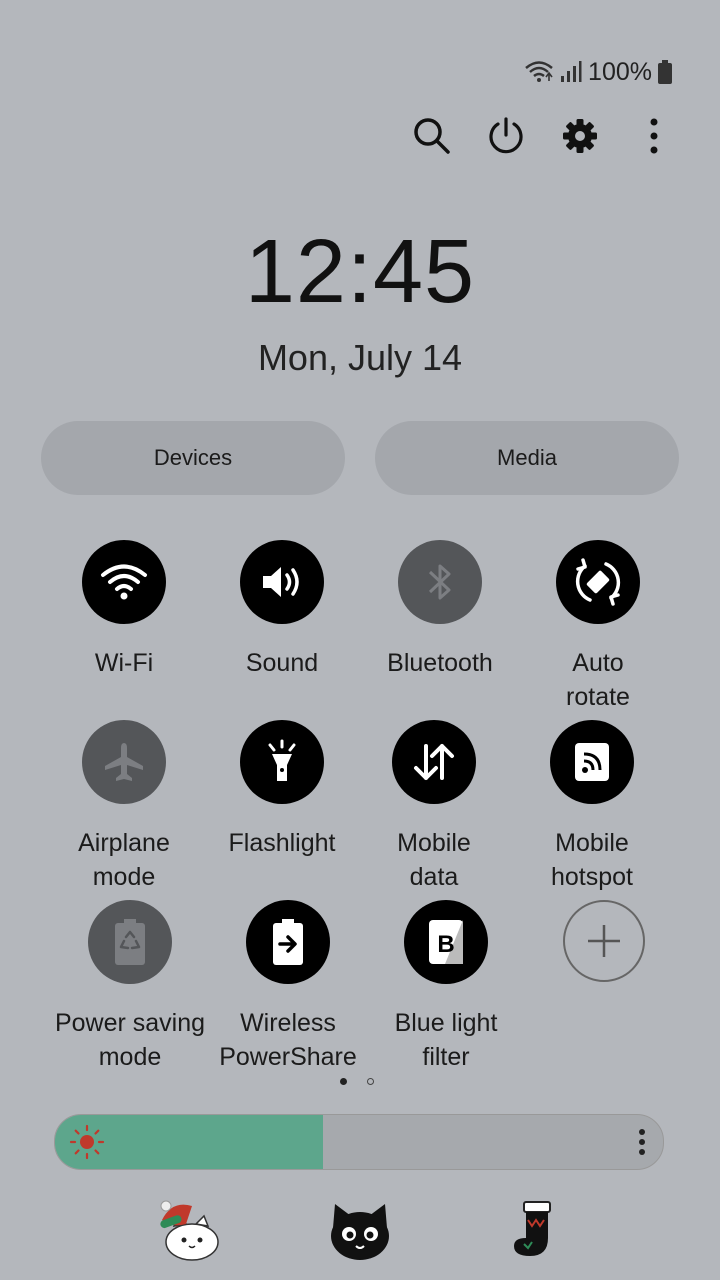 The height and width of the screenshot is (1280, 720). Describe the element at coordinates (592, 807) in the screenshot. I see `tile-mobile-hotspot: Mobile hotspot` at that location.